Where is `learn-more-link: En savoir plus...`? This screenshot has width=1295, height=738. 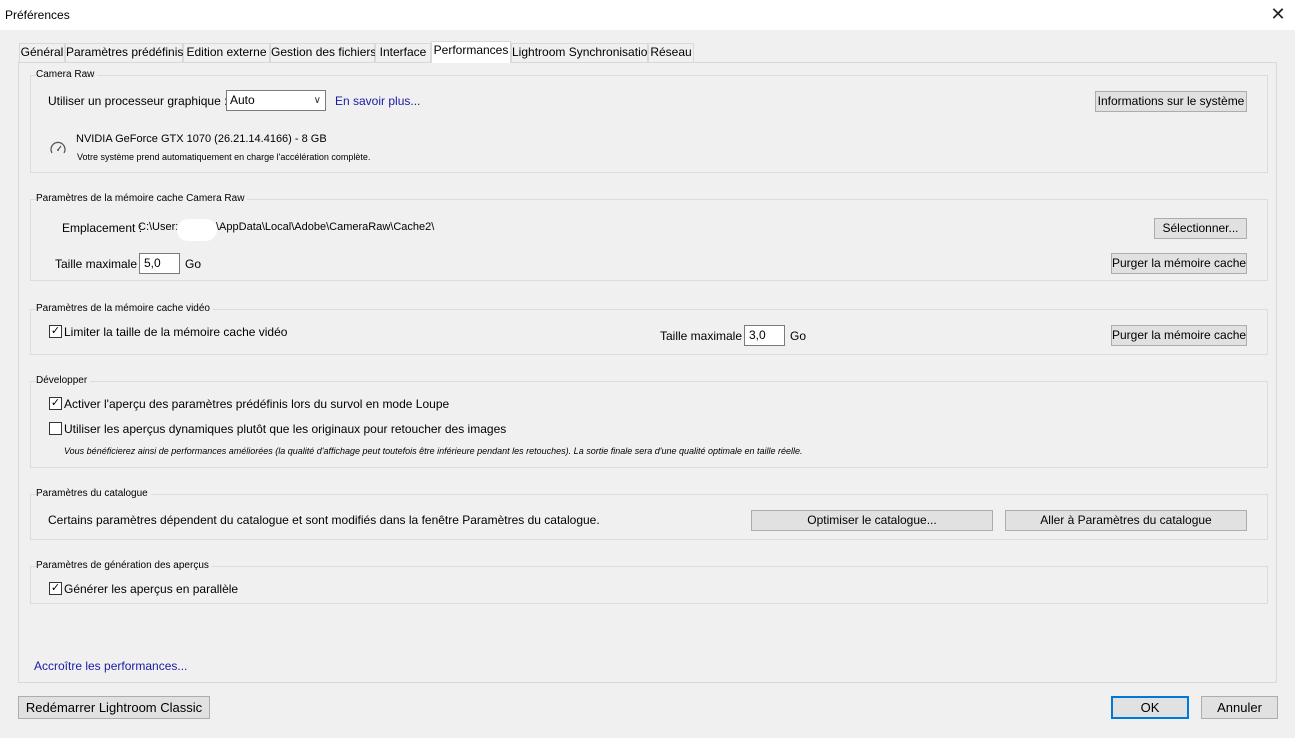 learn-more-link: En savoir plus... is located at coordinates (377, 101).